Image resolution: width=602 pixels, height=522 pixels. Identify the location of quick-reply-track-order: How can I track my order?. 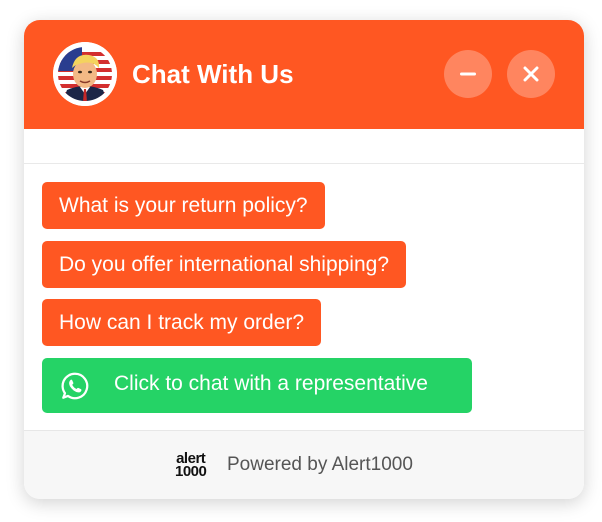
(182, 322).